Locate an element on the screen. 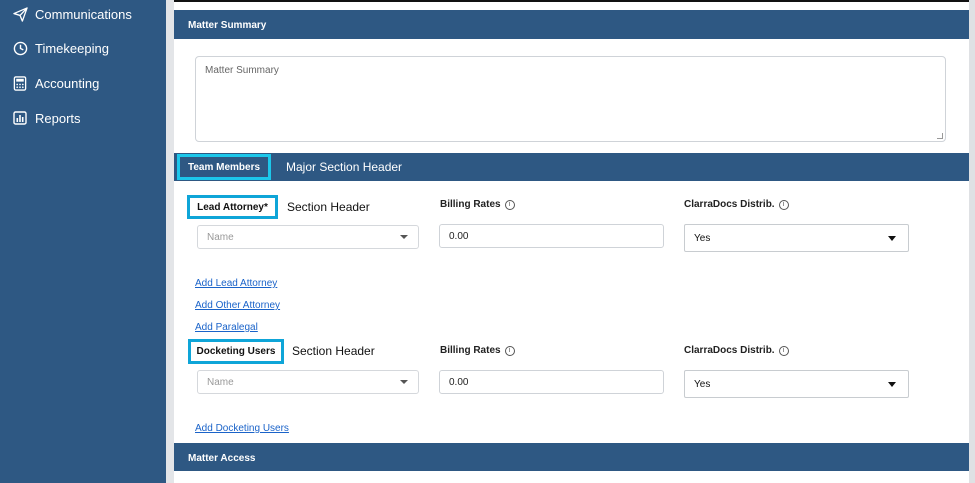  calculator-icon is located at coordinates (20, 83).